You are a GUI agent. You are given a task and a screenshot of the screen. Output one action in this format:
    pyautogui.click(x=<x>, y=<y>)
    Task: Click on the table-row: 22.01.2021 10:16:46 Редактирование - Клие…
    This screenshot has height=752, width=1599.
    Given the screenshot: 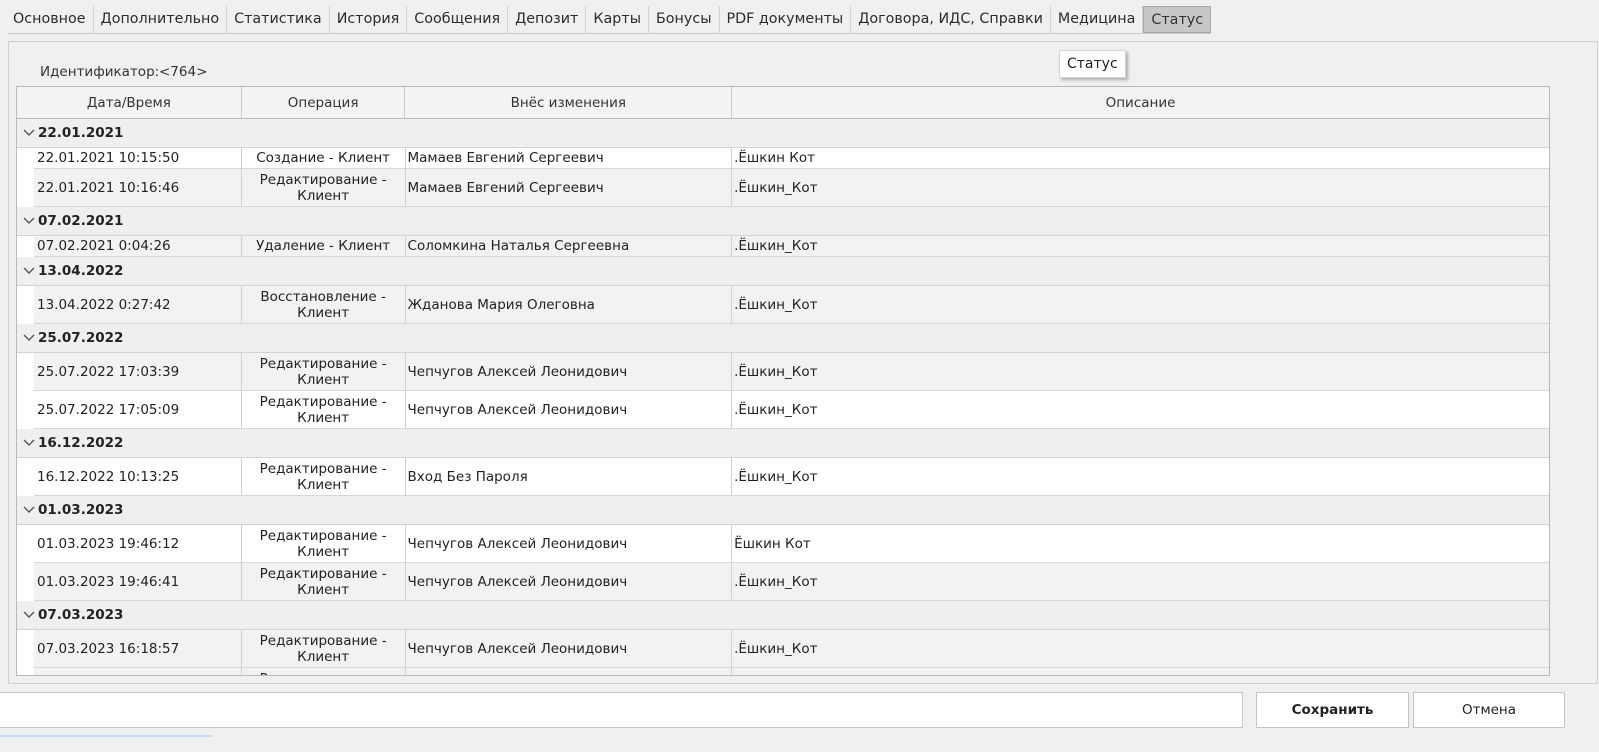 What is the action you would take?
    pyautogui.click(x=791, y=188)
    